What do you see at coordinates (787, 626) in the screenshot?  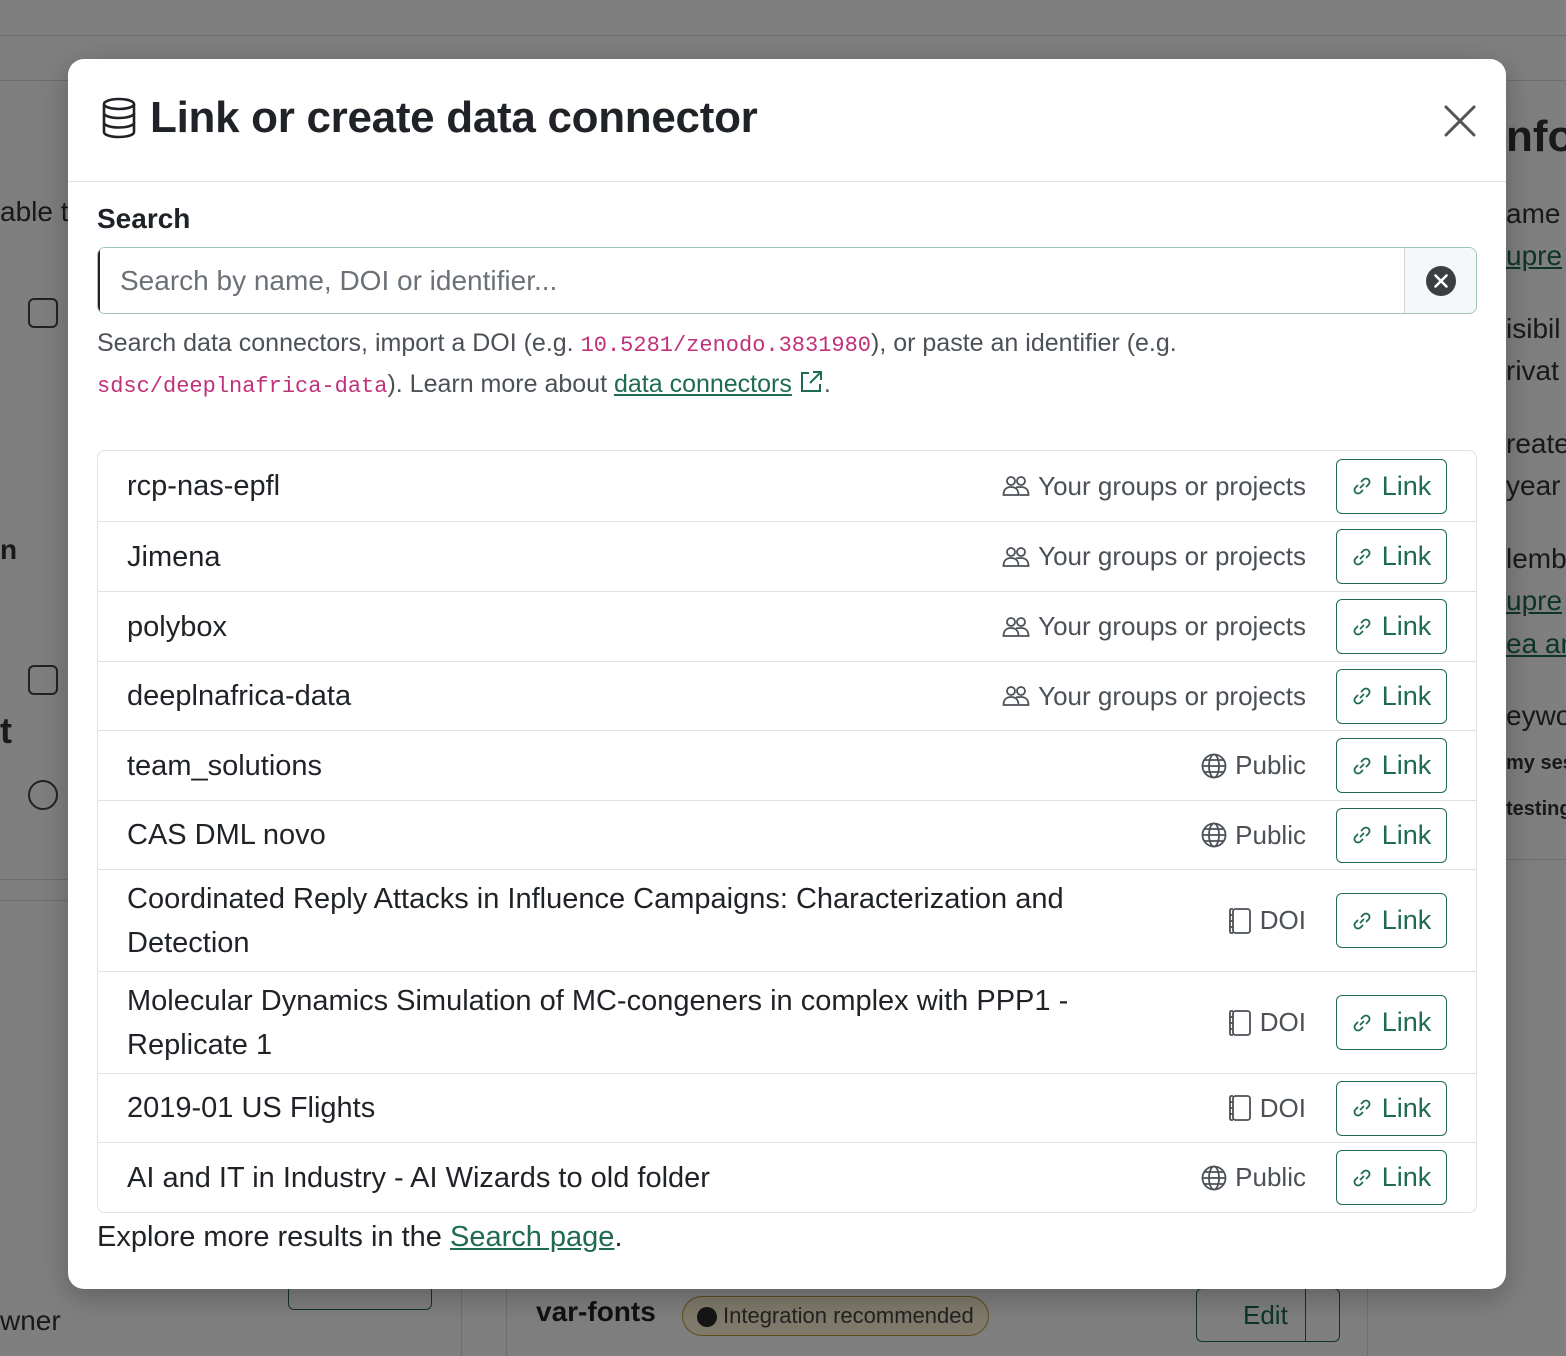 I see `result-row: polybox Your groups or projects Link` at bounding box center [787, 626].